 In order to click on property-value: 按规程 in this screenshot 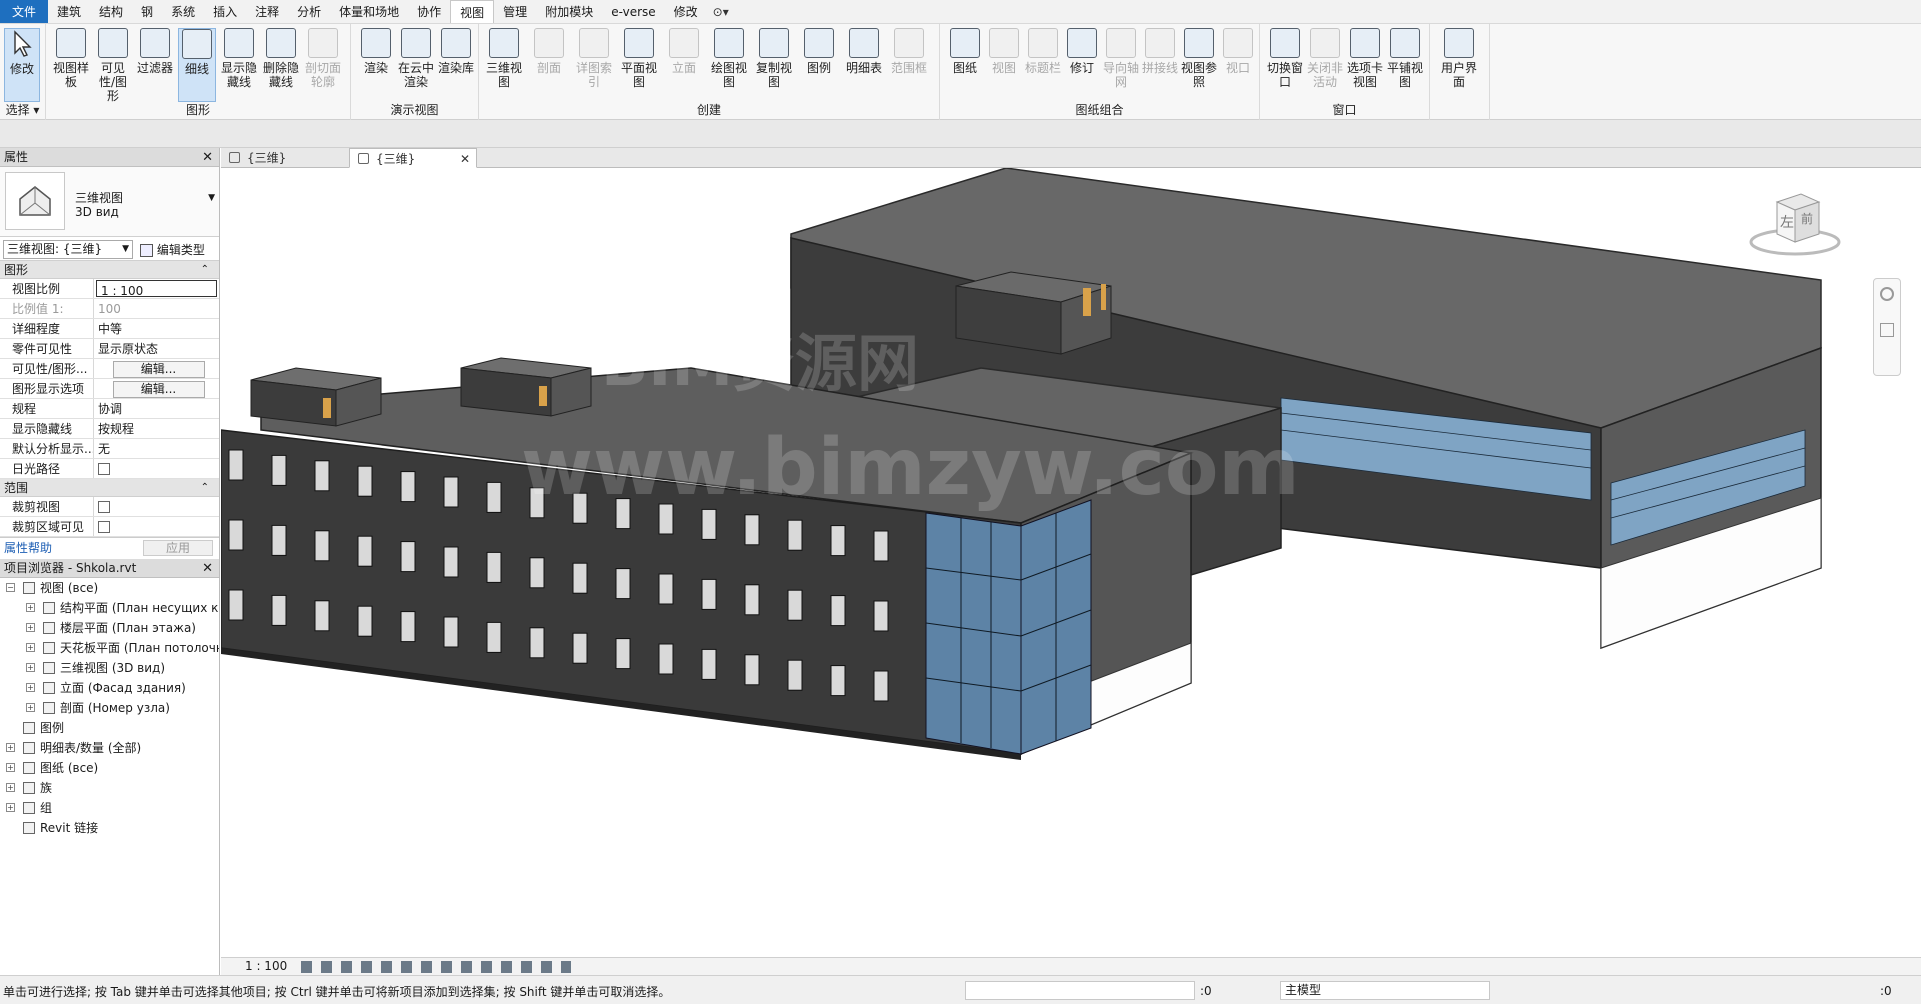, I will do `click(156, 428)`.